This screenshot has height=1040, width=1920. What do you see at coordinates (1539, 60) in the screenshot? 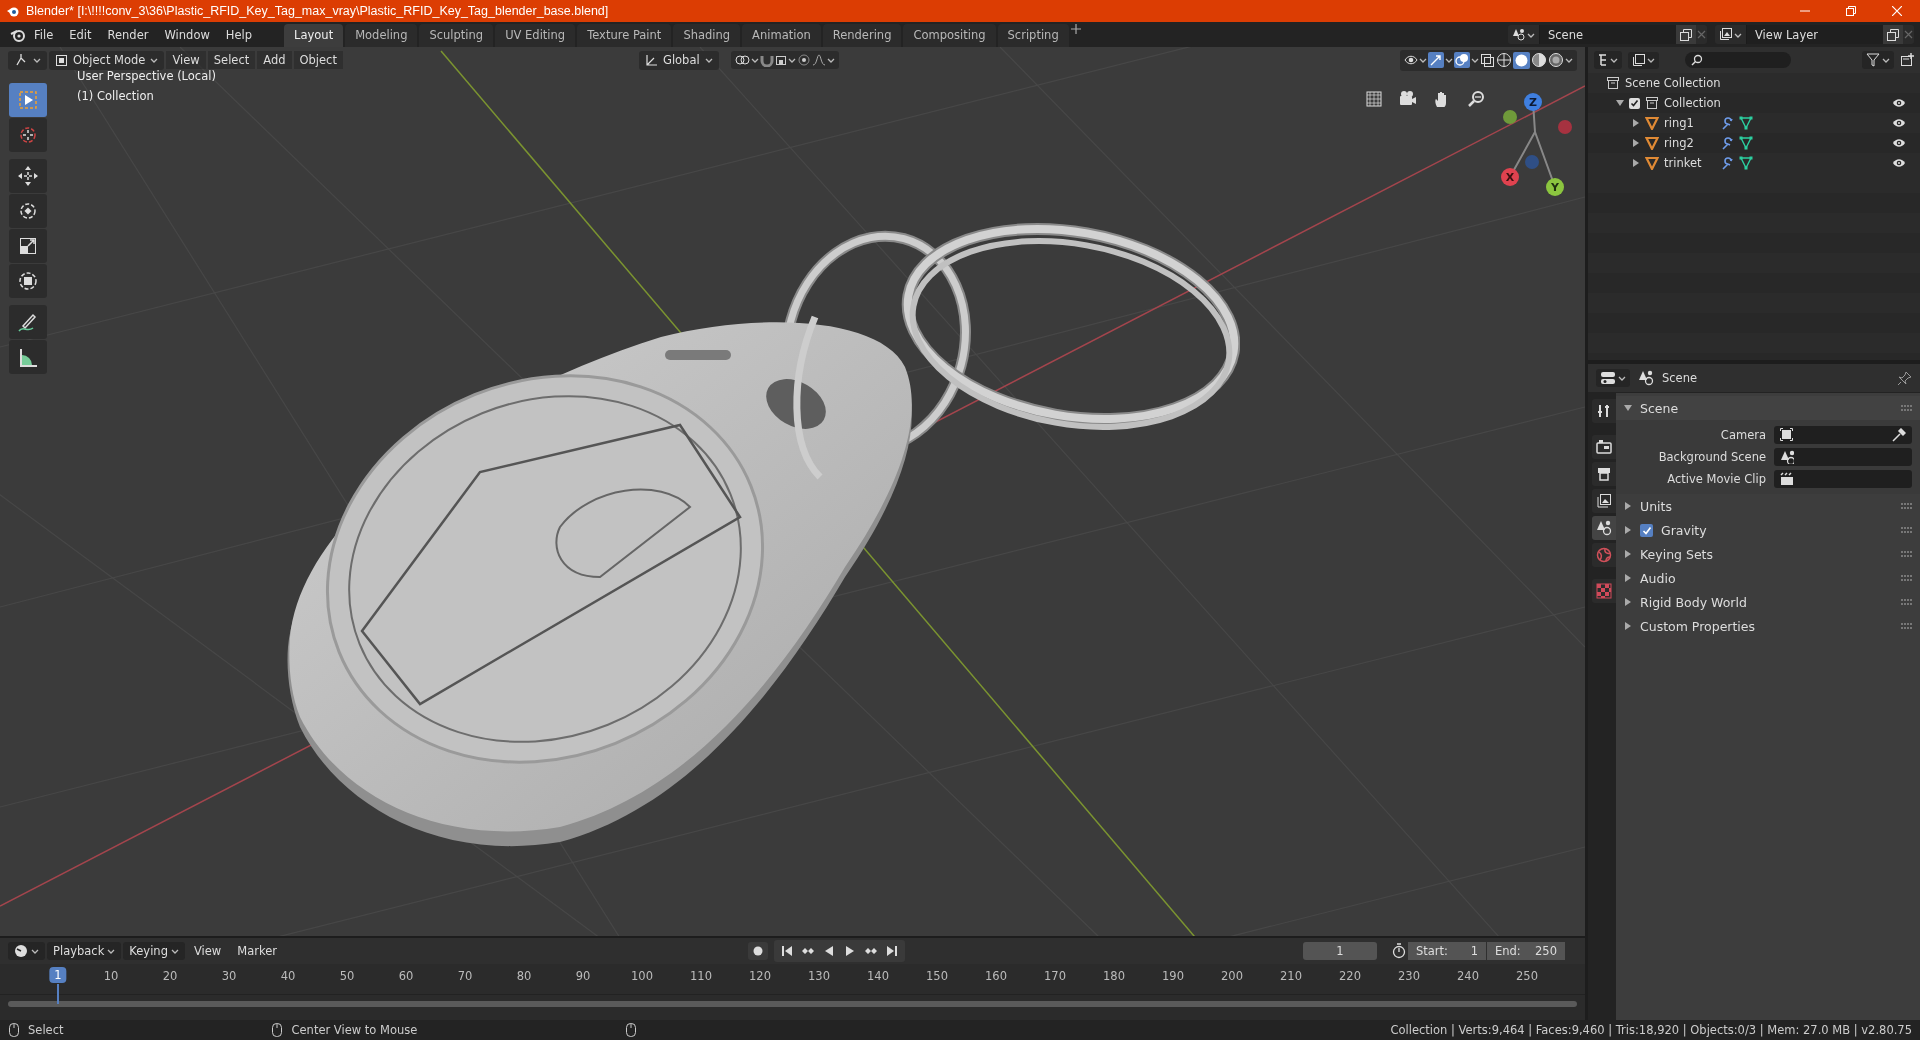
I see `material-shading-icon` at bounding box center [1539, 60].